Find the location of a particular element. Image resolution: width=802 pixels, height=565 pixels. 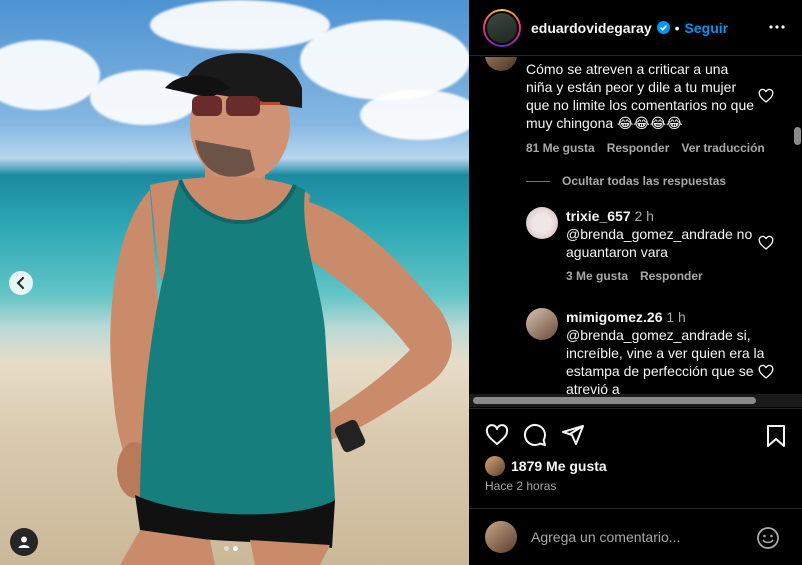

carousel-indicator is located at coordinates (231, 548).